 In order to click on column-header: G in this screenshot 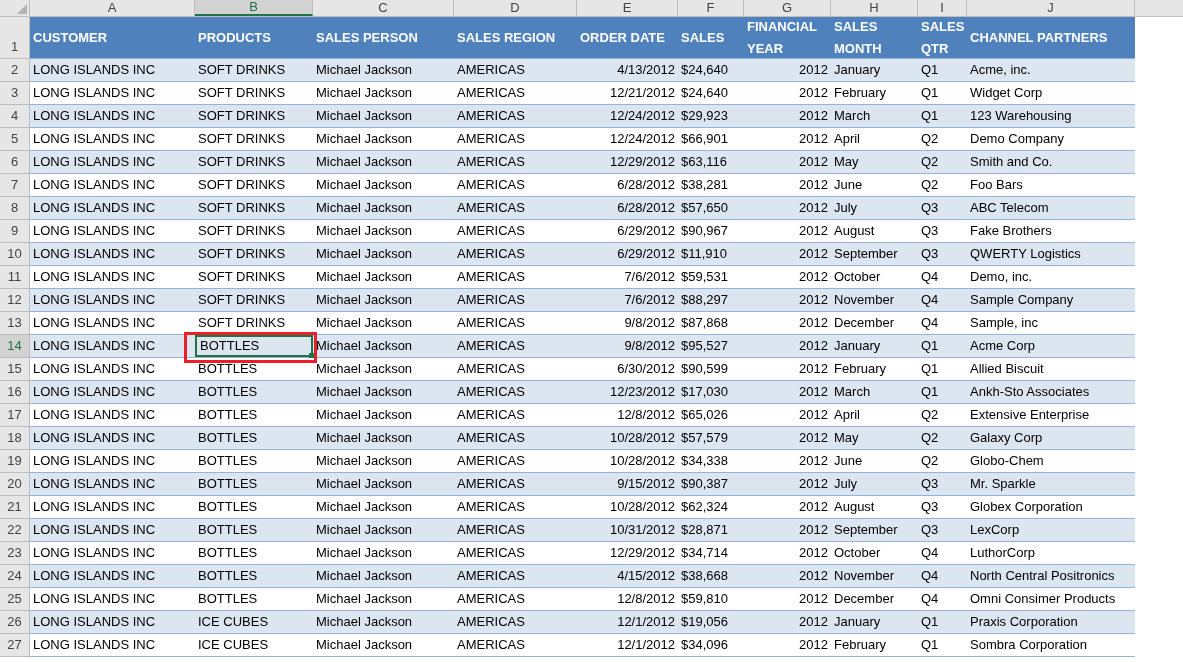, I will do `click(787, 8)`.